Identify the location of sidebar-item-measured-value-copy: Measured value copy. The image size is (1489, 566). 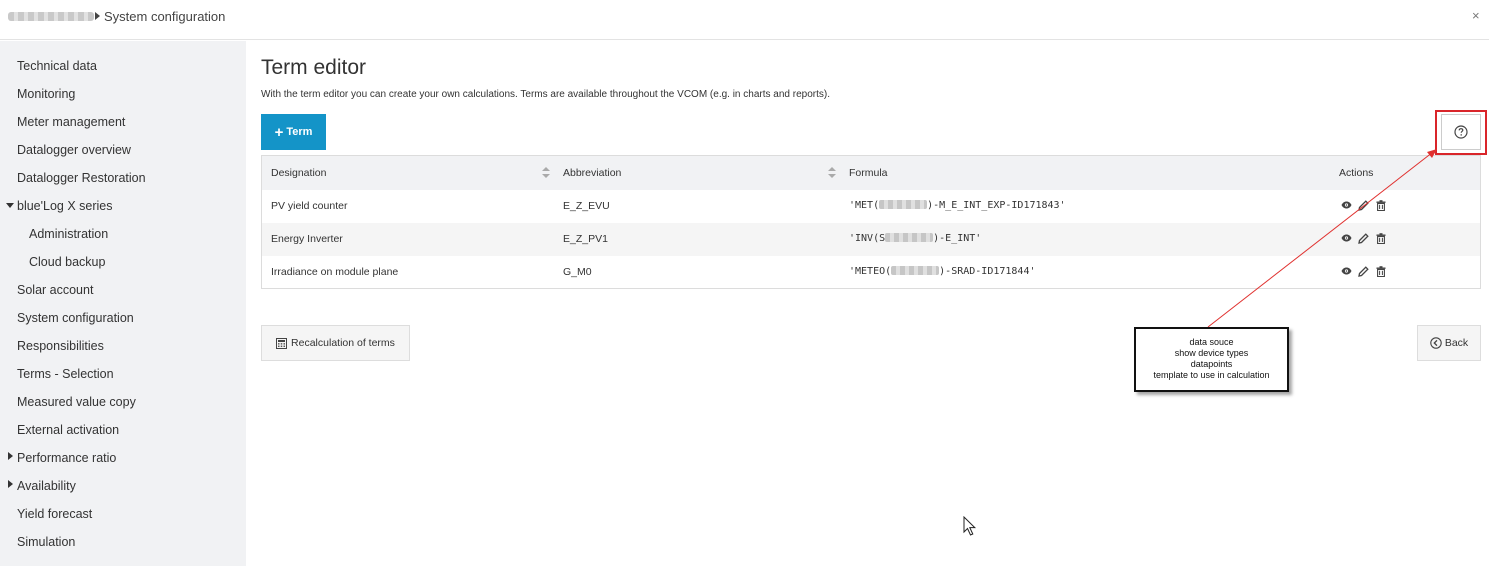
(76, 402).